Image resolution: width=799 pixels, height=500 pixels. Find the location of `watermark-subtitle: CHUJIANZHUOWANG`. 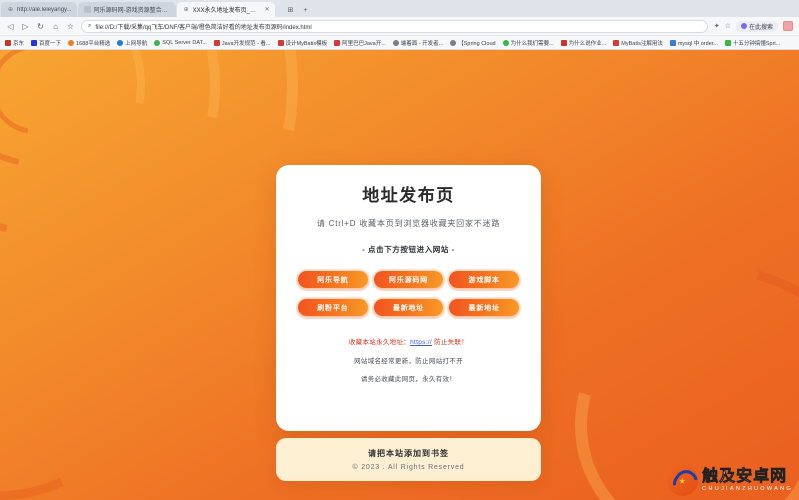

watermark-subtitle: CHUJIANZHUOWANG is located at coordinates (747, 488).